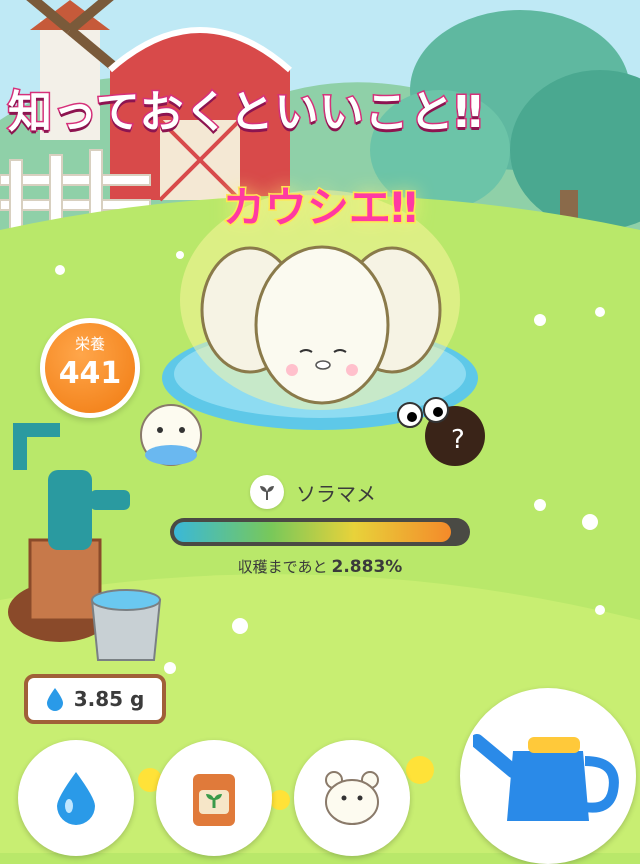  What do you see at coordinates (313, 532) in the screenshot?
I see `harvest-progress-fill` at bounding box center [313, 532].